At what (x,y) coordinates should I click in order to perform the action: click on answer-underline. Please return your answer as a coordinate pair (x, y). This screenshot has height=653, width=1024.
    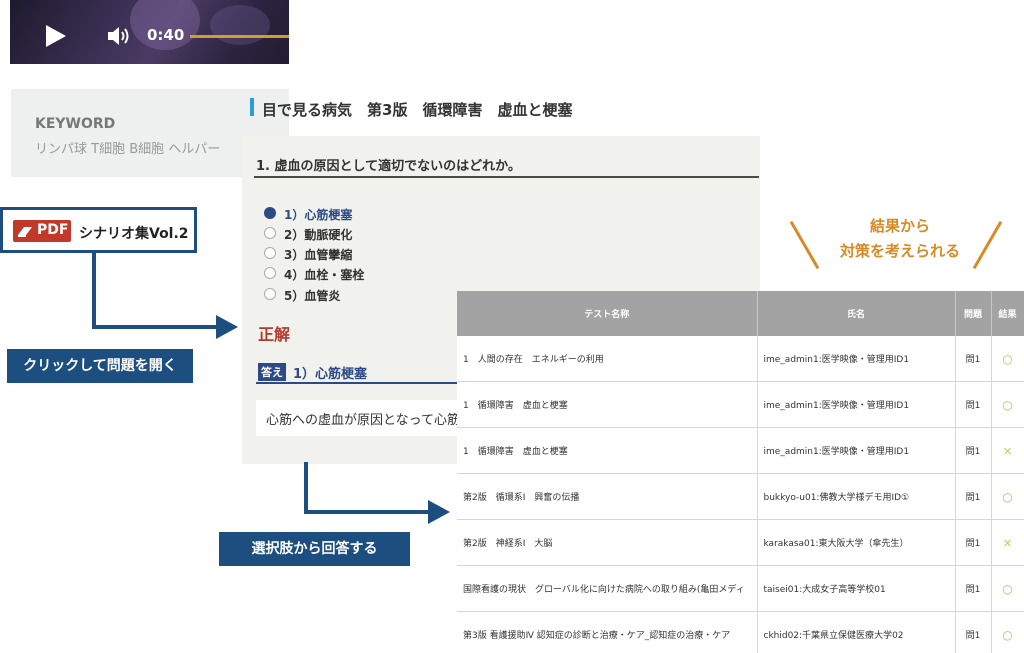
    Looking at the image, I should click on (361, 383).